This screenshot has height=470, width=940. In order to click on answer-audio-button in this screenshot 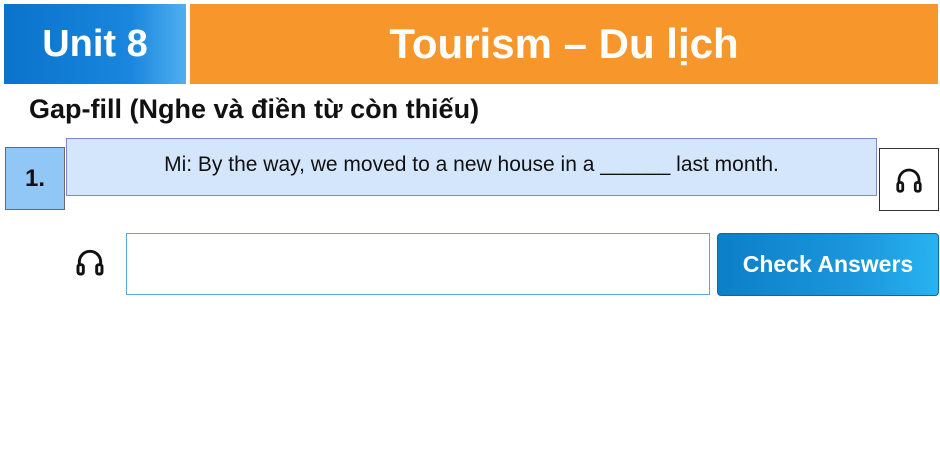, I will do `click(90, 262)`.